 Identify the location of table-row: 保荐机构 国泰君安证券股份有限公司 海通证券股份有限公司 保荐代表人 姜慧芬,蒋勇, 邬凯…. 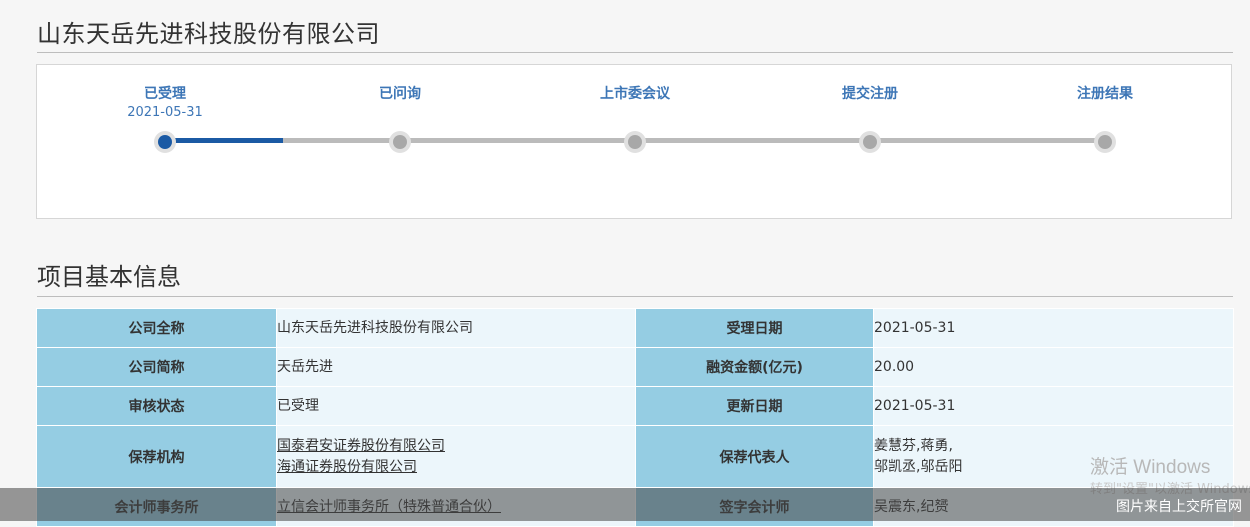
(635, 456).